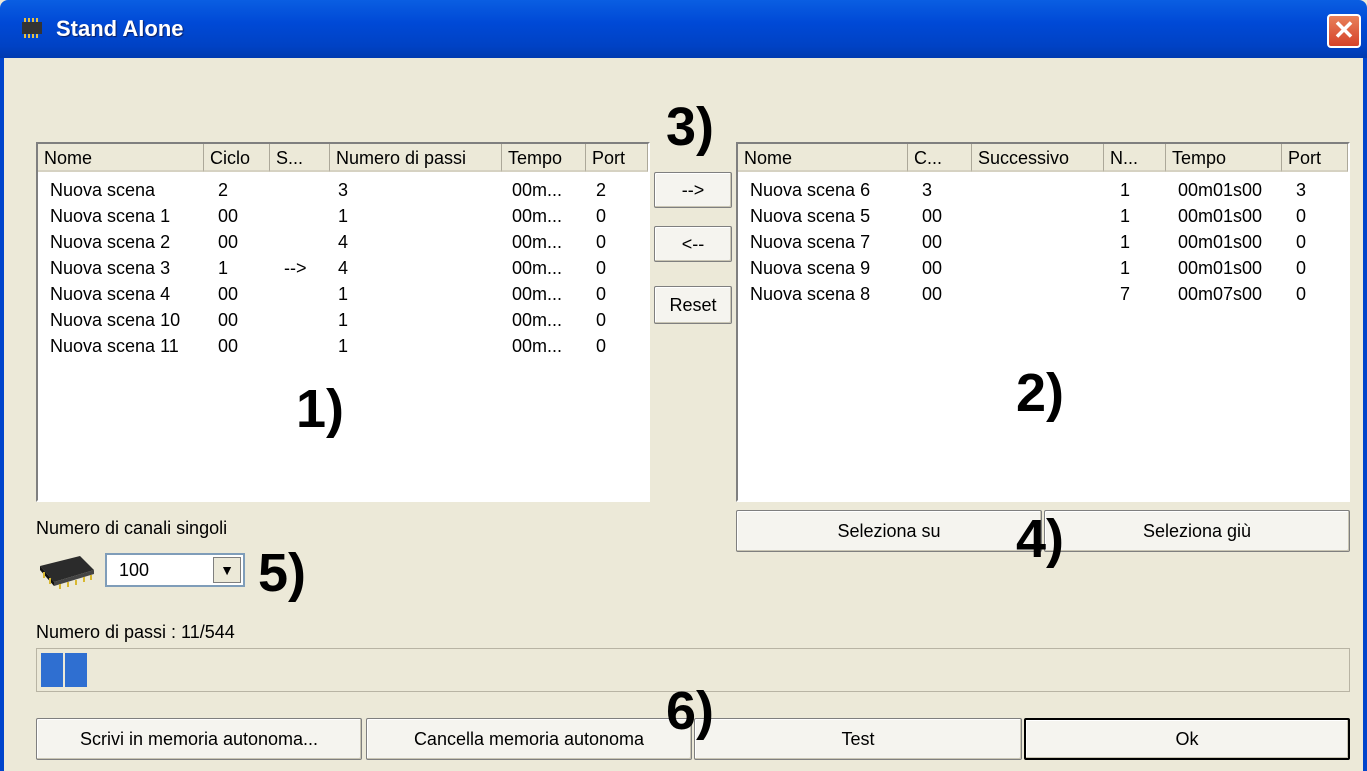 The image size is (1367, 771). What do you see at coordinates (175, 570) in the screenshot?
I see `channels-select: 100 ▼` at bounding box center [175, 570].